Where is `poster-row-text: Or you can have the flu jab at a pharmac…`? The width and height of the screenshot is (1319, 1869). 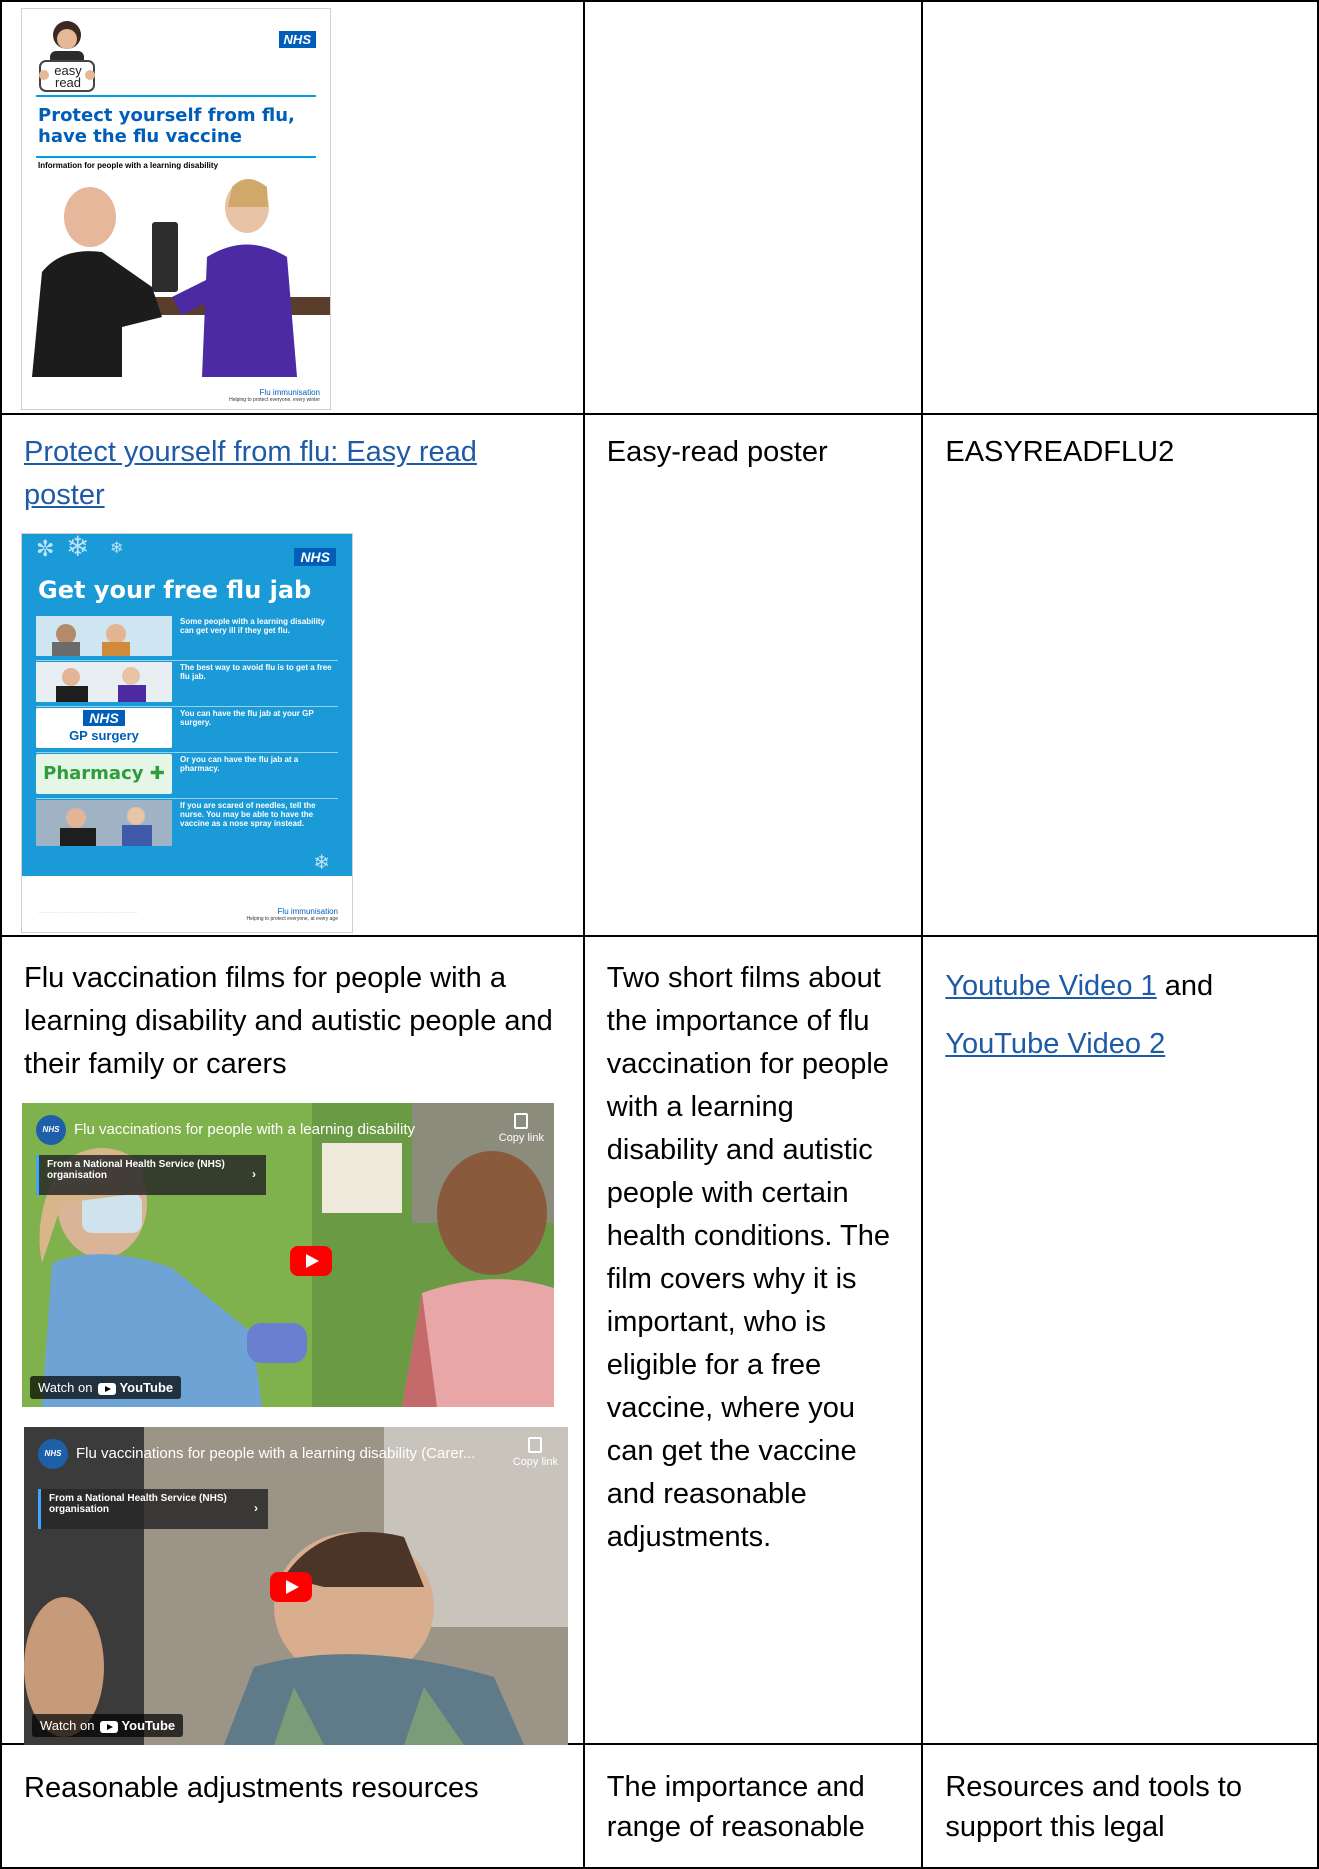
poster-row-text: Or you can have the flu jab at a pharmac… is located at coordinates (239, 764).